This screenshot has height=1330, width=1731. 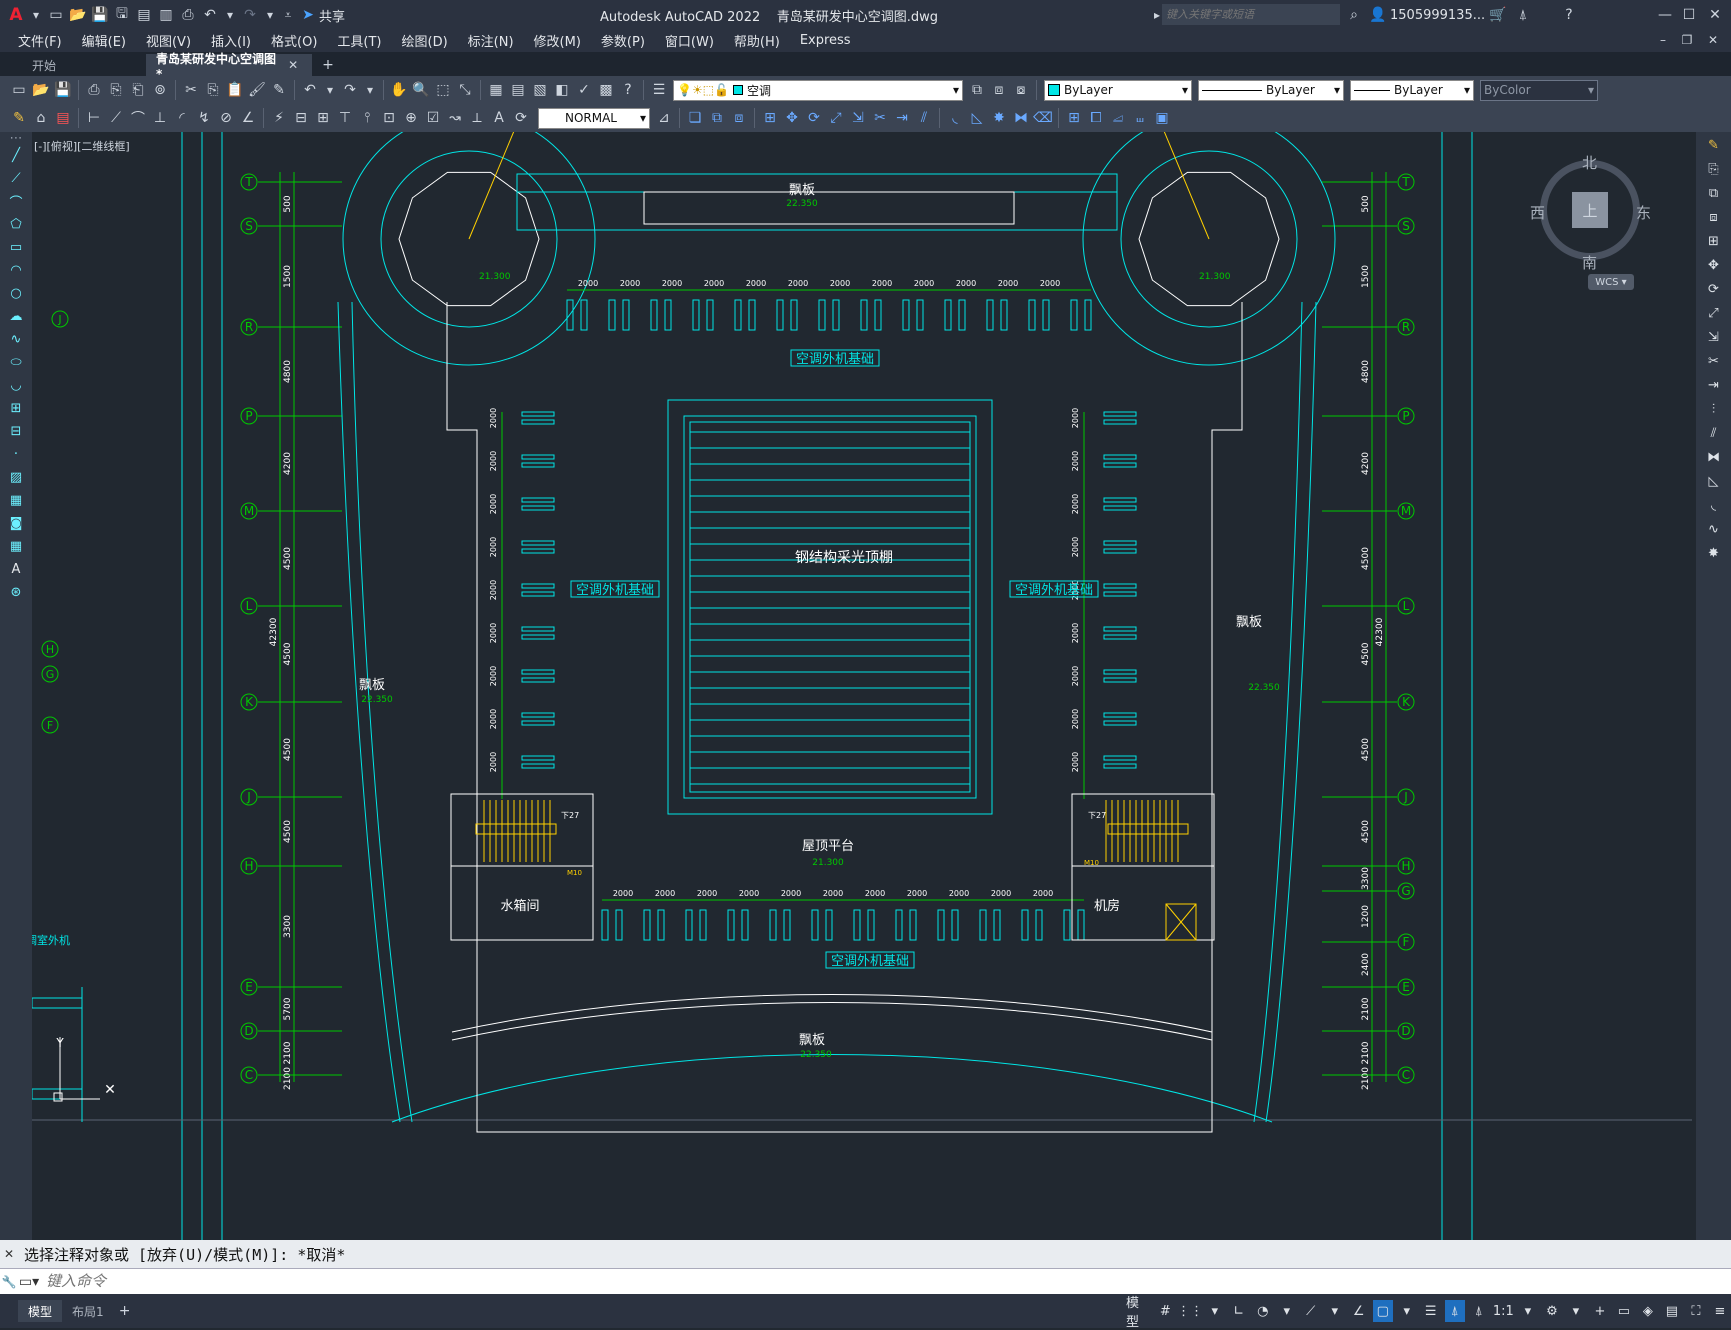 What do you see at coordinates (628, 90) in the screenshot?
I see `help-icon: ?` at bounding box center [628, 90].